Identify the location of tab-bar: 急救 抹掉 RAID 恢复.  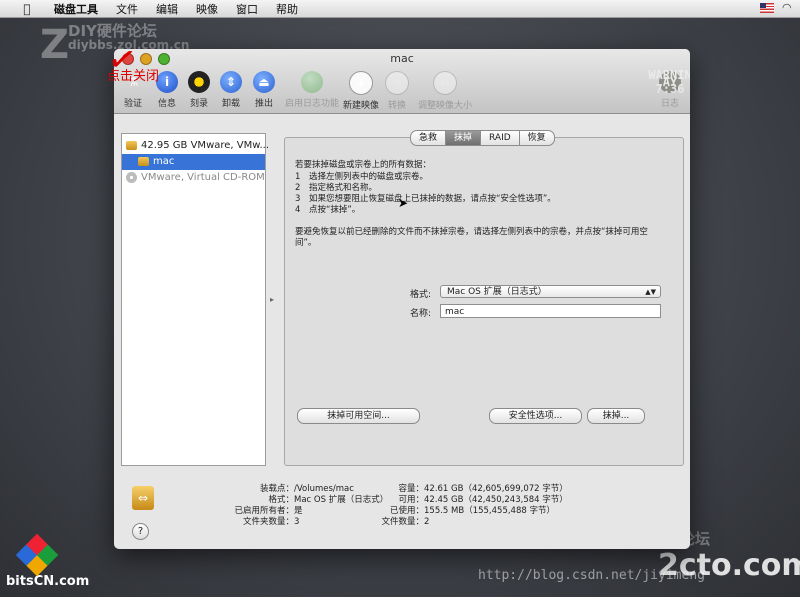
(482, 138).